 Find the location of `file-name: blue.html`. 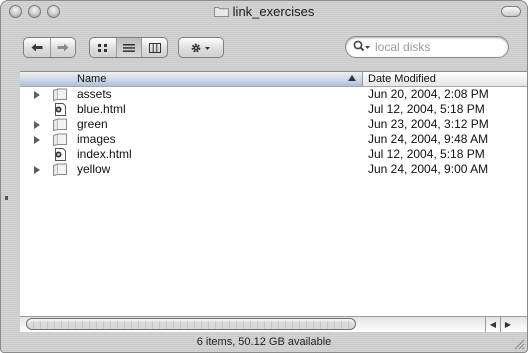

file-name: blue.html is located at coordinates (101, 109).